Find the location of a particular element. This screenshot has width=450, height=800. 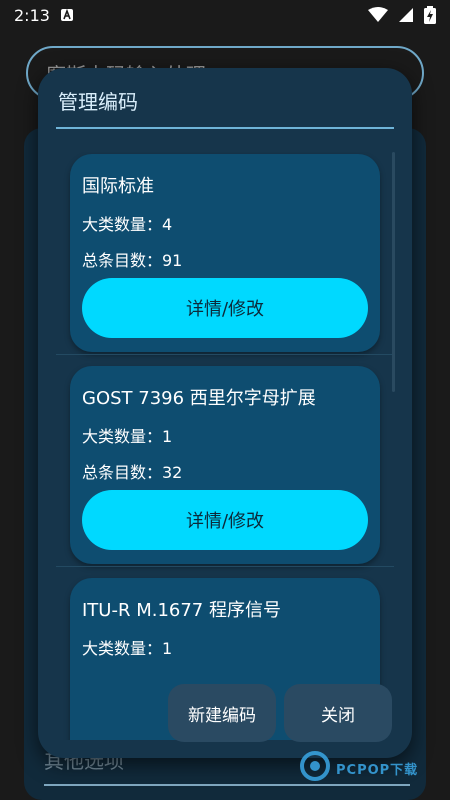

watermark-text: PCPOP下载 is located at coordinates (377, 770).